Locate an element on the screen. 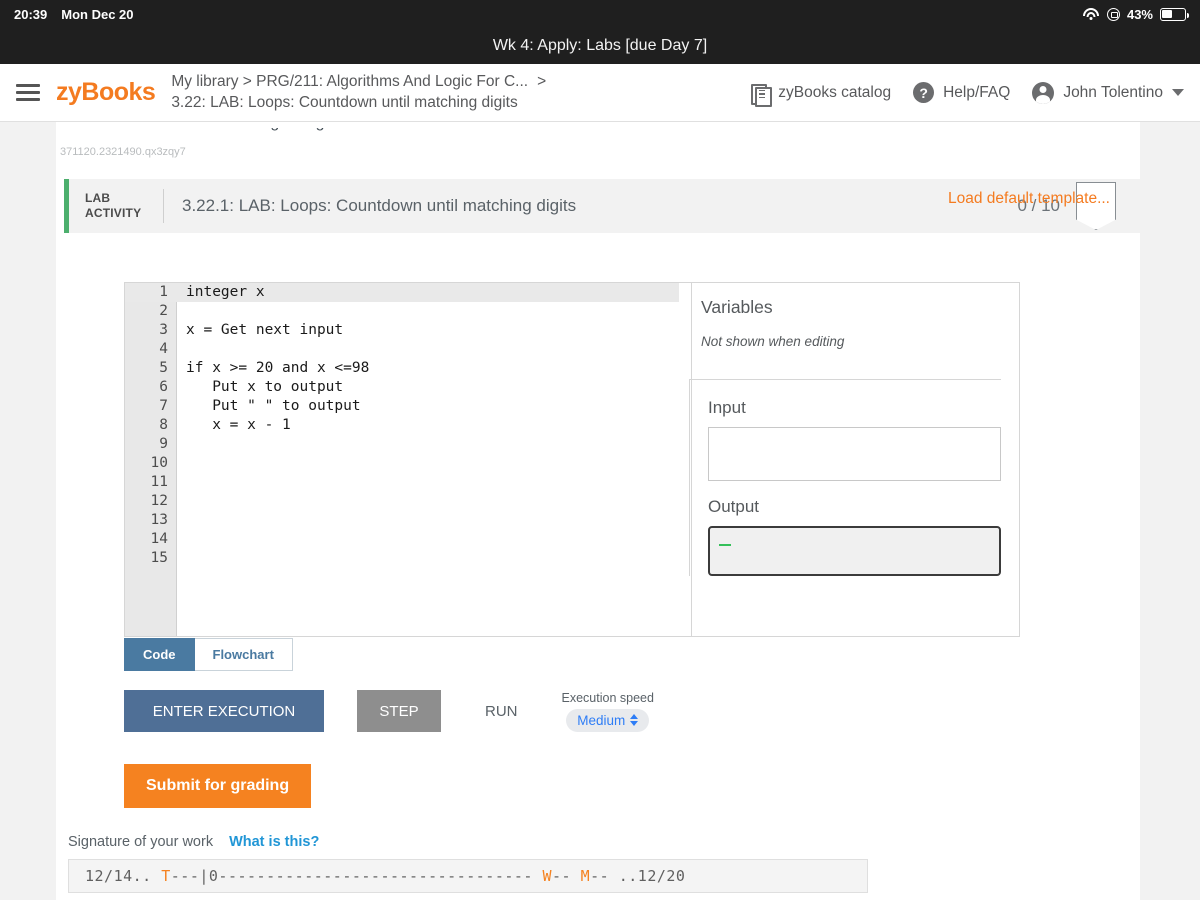 The height and width of the screenshot is (900, 1200). line-number: 11 is located at coordinates (159, 482).